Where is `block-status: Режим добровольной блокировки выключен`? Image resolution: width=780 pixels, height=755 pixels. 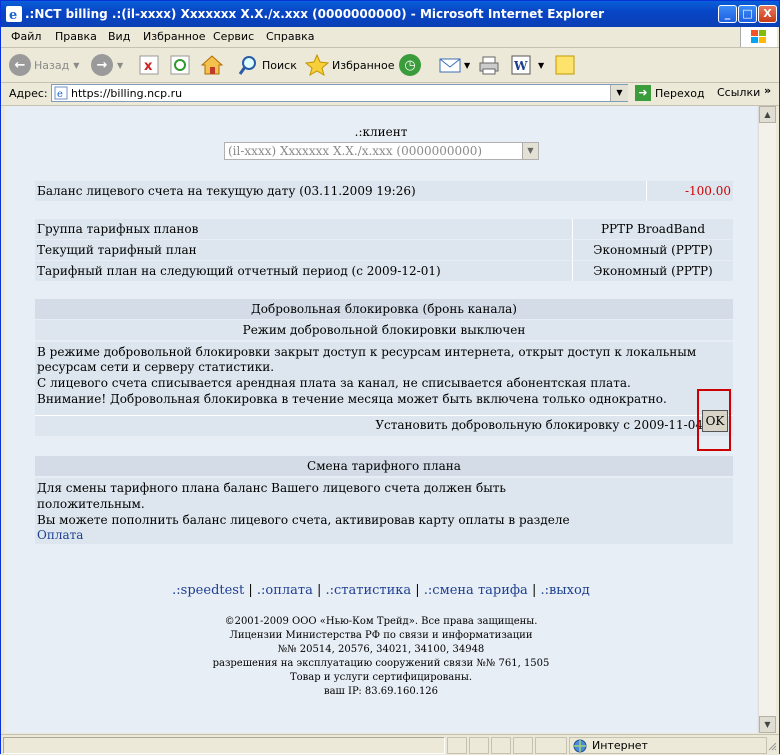
block-status: Режим добровольной блокировки выключен is located at coordinates (384, 330).